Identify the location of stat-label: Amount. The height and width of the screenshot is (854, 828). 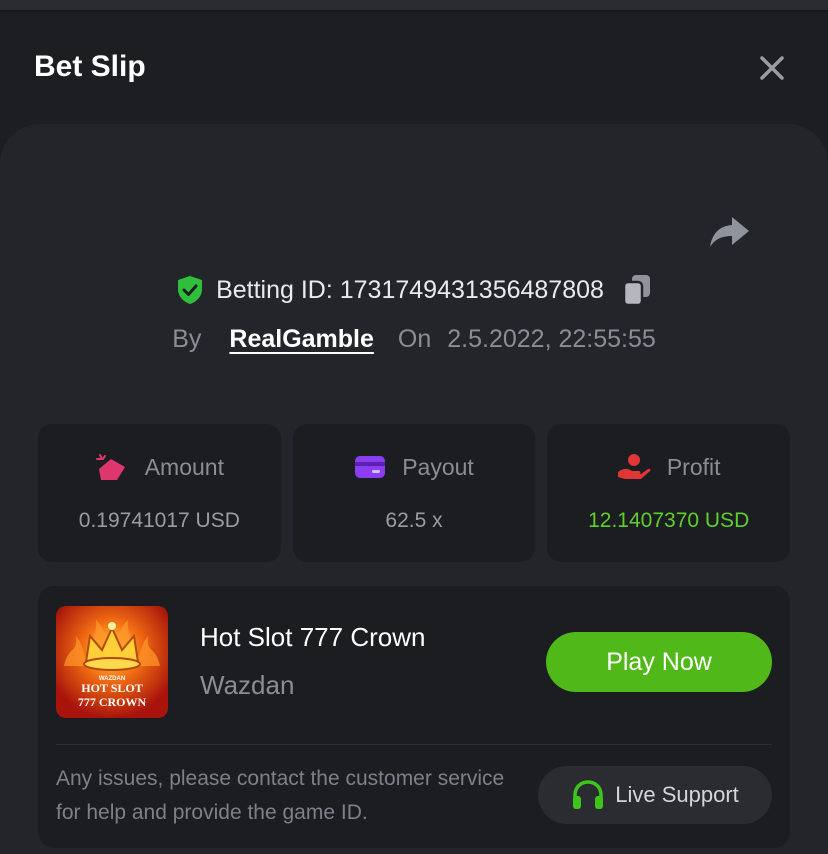
(184, 466).